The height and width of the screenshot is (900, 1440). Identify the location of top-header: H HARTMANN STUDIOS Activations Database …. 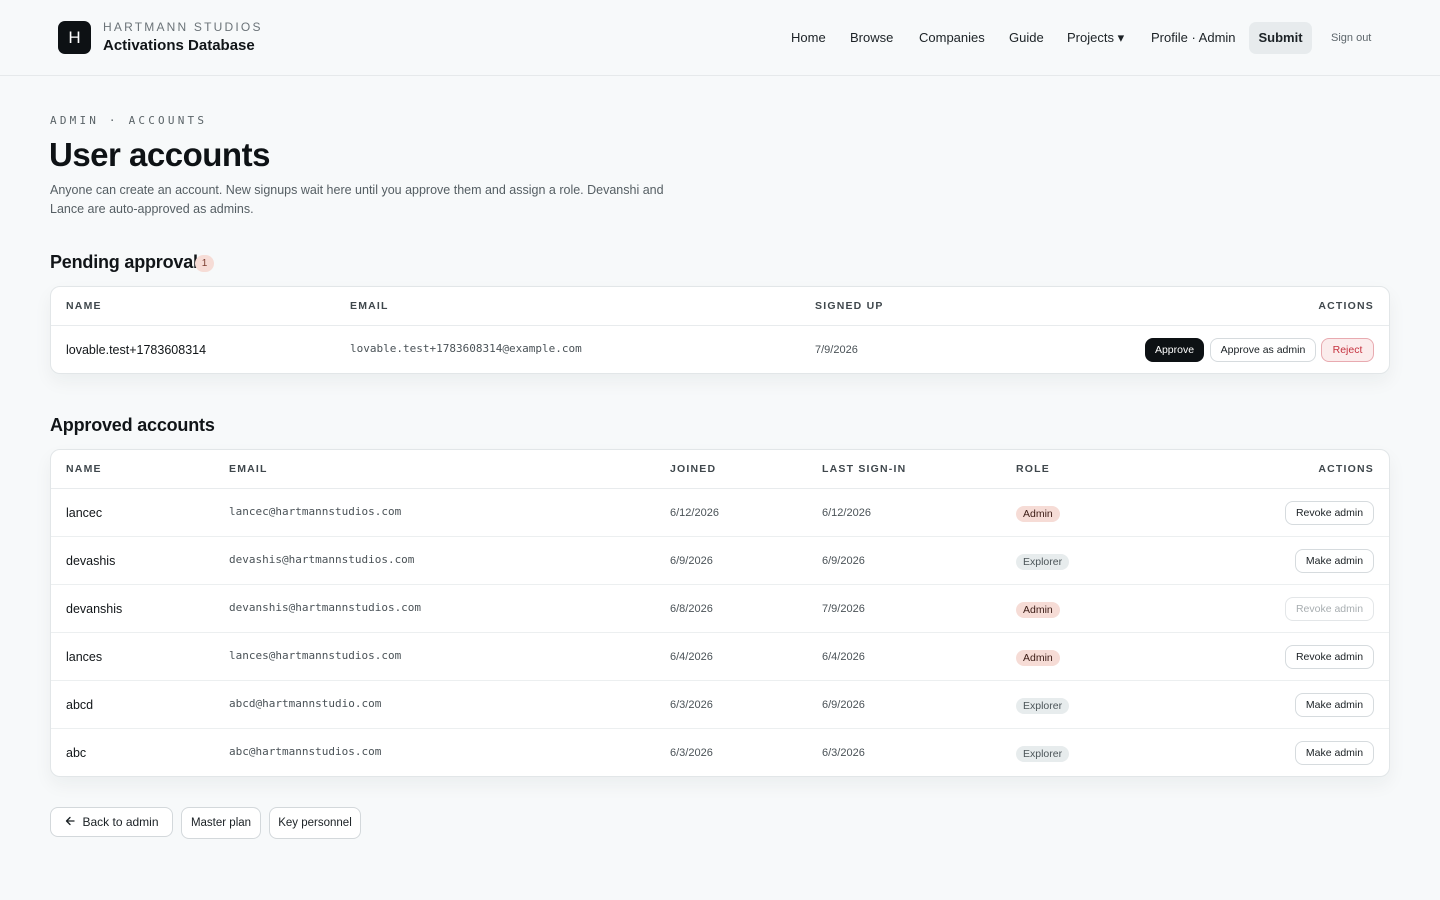
(720, 38).